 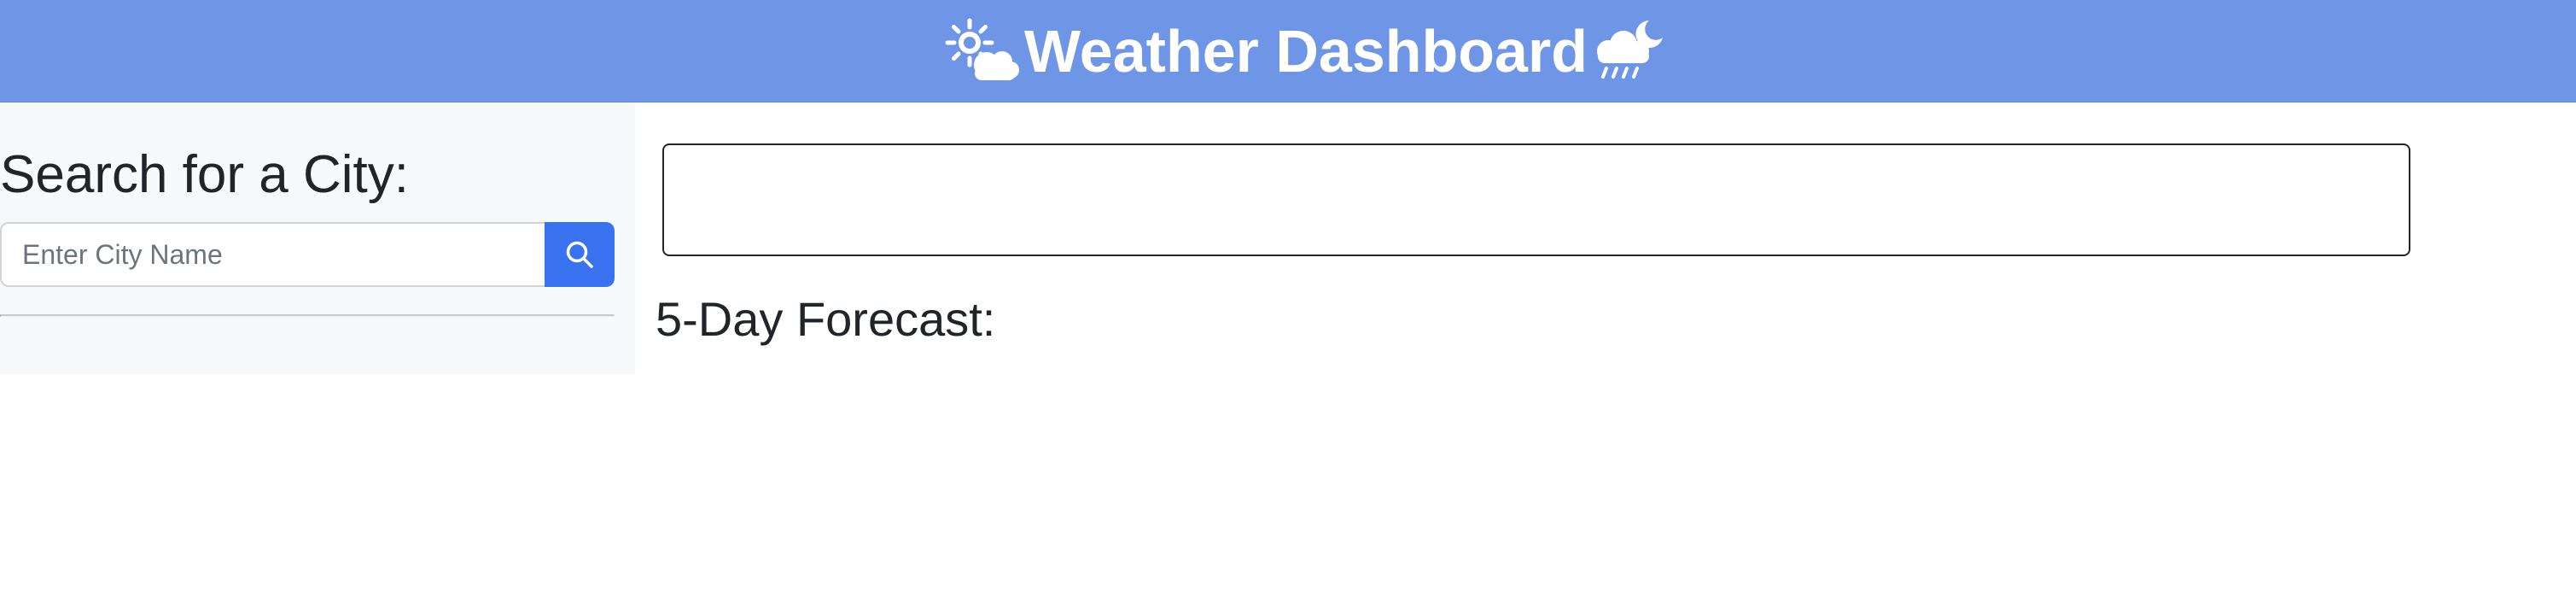 What do you see at coordinates (307, 345) in the screenshot?
I see `search-history-list` at bounding box center [307, 345].